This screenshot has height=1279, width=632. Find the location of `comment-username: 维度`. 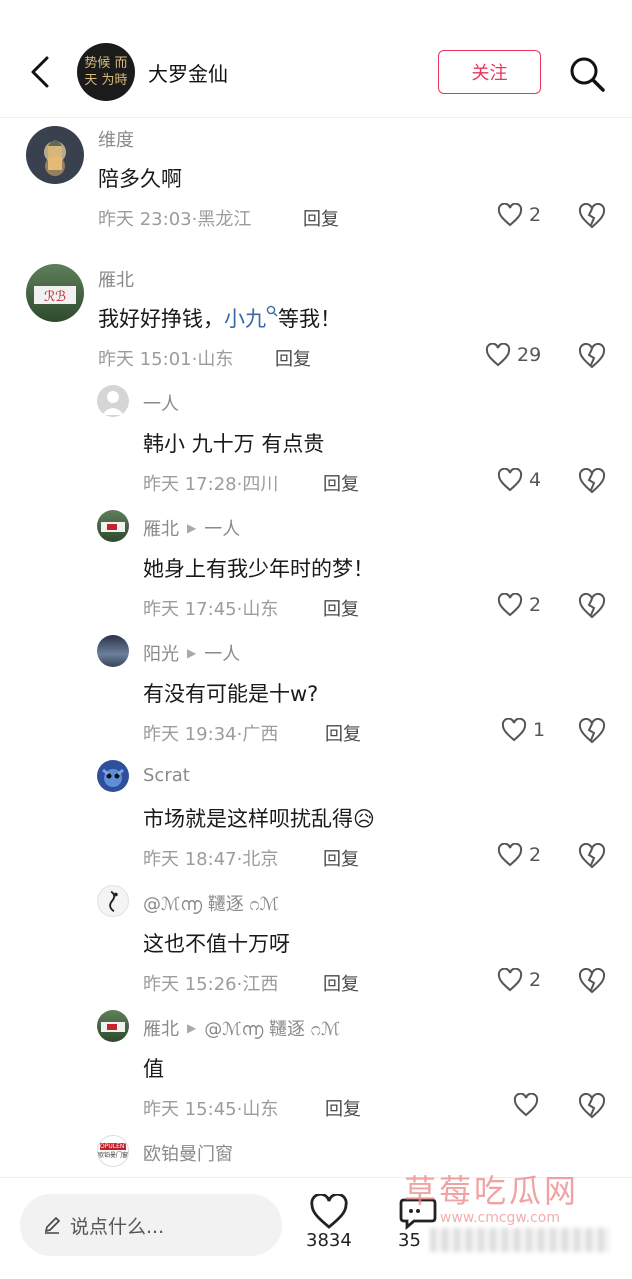

comment-username: 维度 is located at coordinates (116, 139).